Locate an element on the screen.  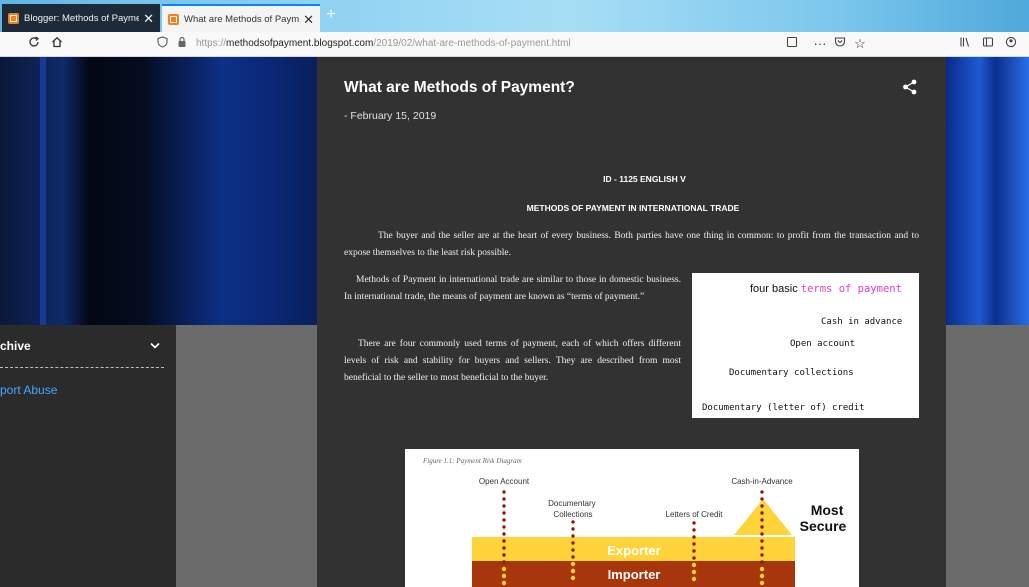
reload-icon is located at coordinates (34, 44).